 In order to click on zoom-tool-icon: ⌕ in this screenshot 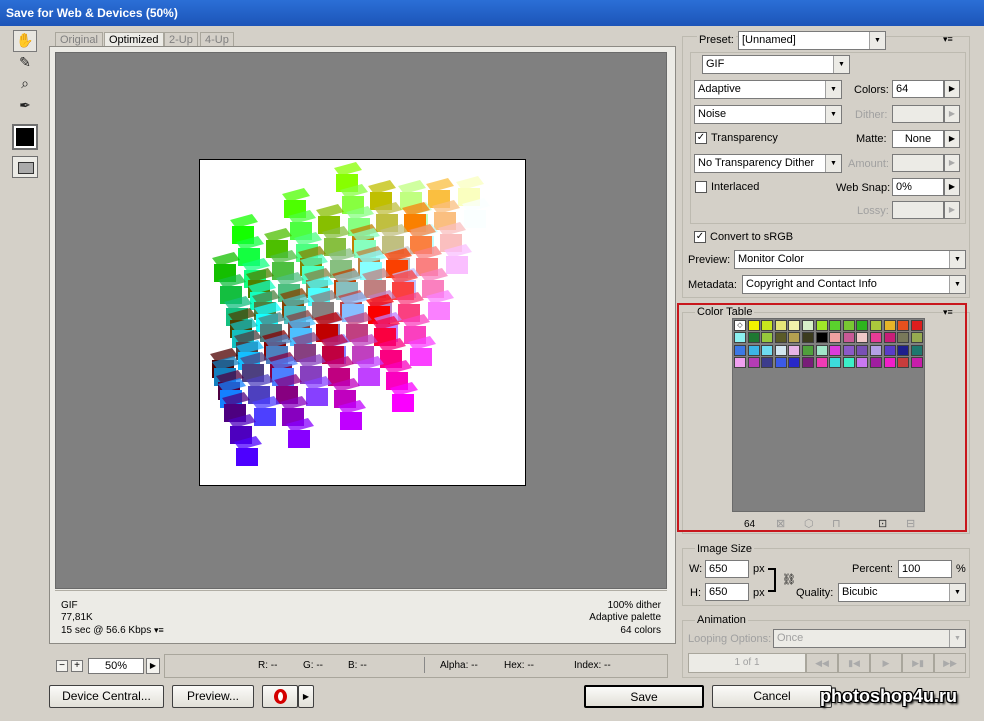, I will do `click(25, 84)`.